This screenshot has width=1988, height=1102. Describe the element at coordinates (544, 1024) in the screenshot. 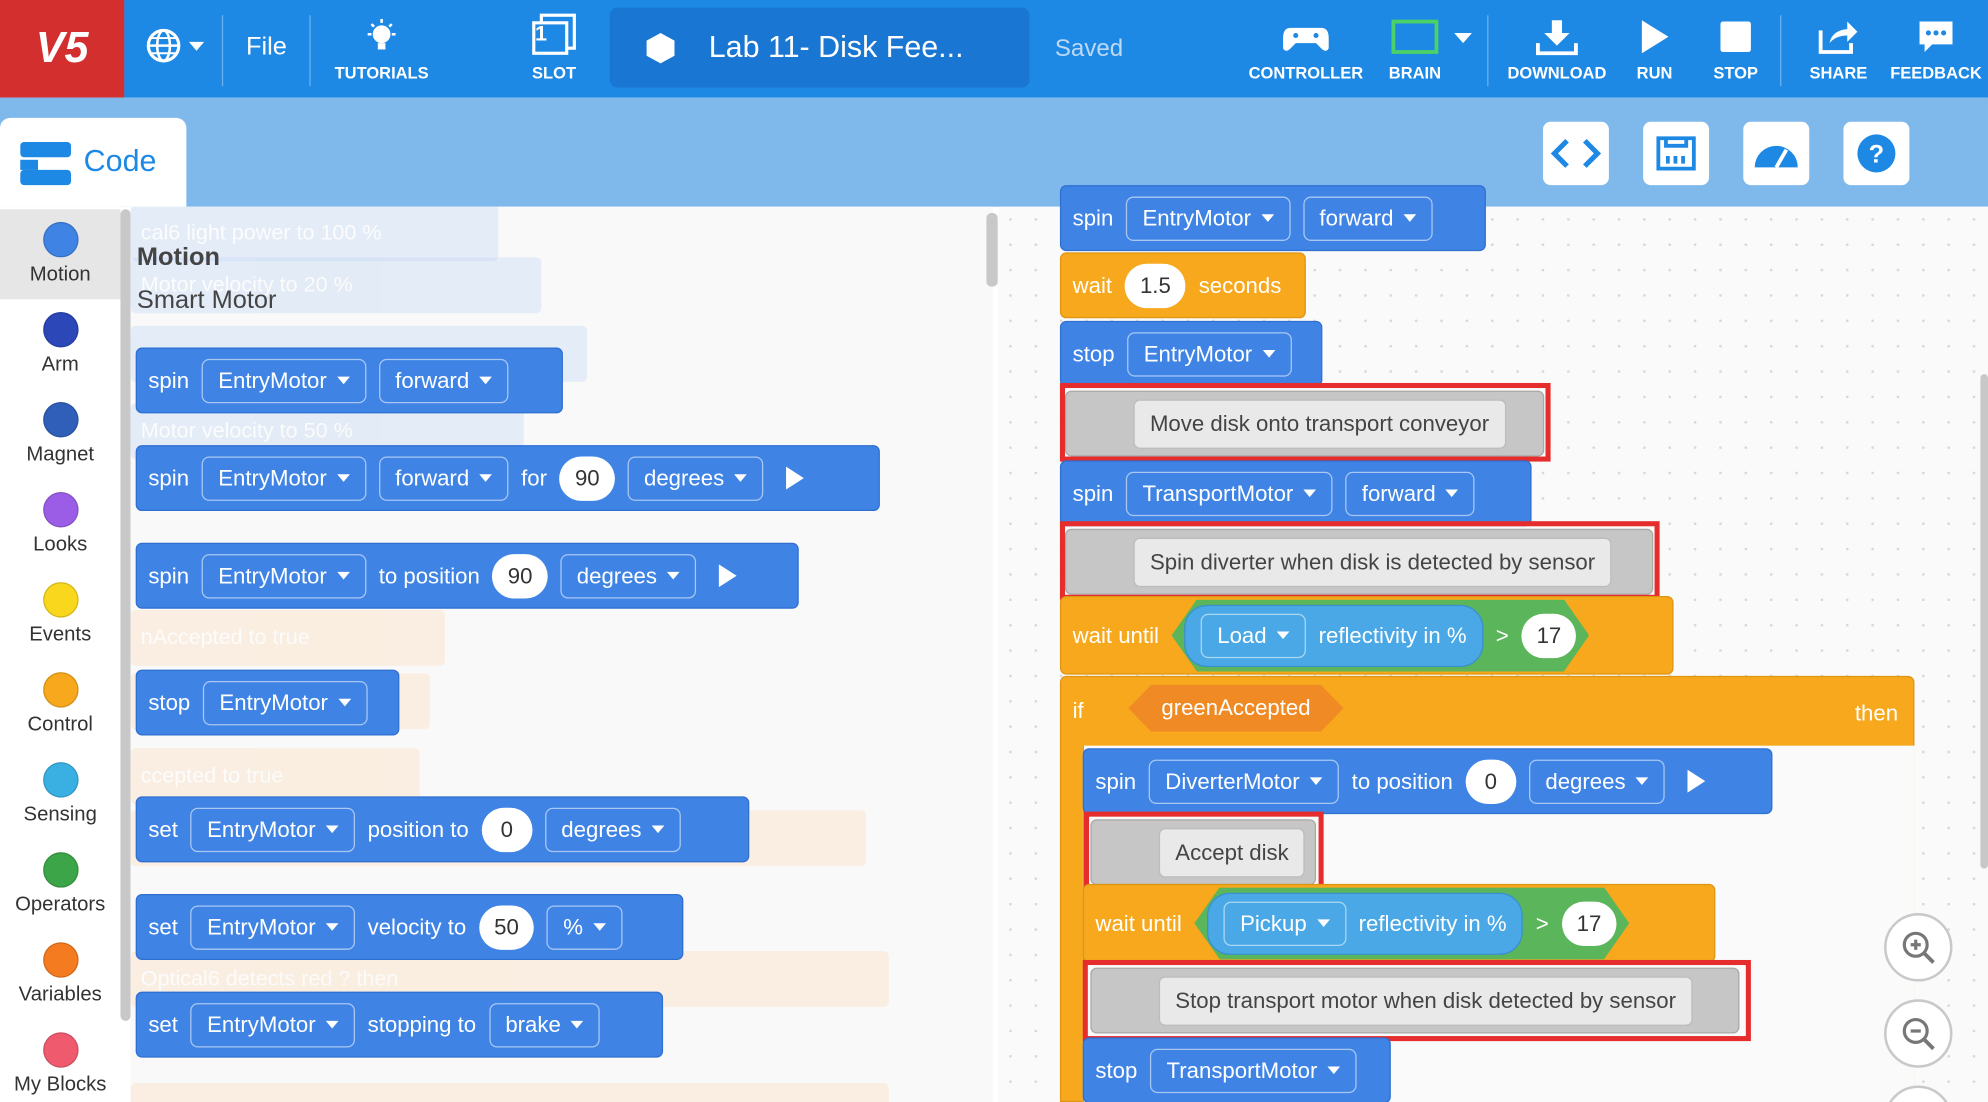

I see `stopping-mode-dropdown: brake` at that location.